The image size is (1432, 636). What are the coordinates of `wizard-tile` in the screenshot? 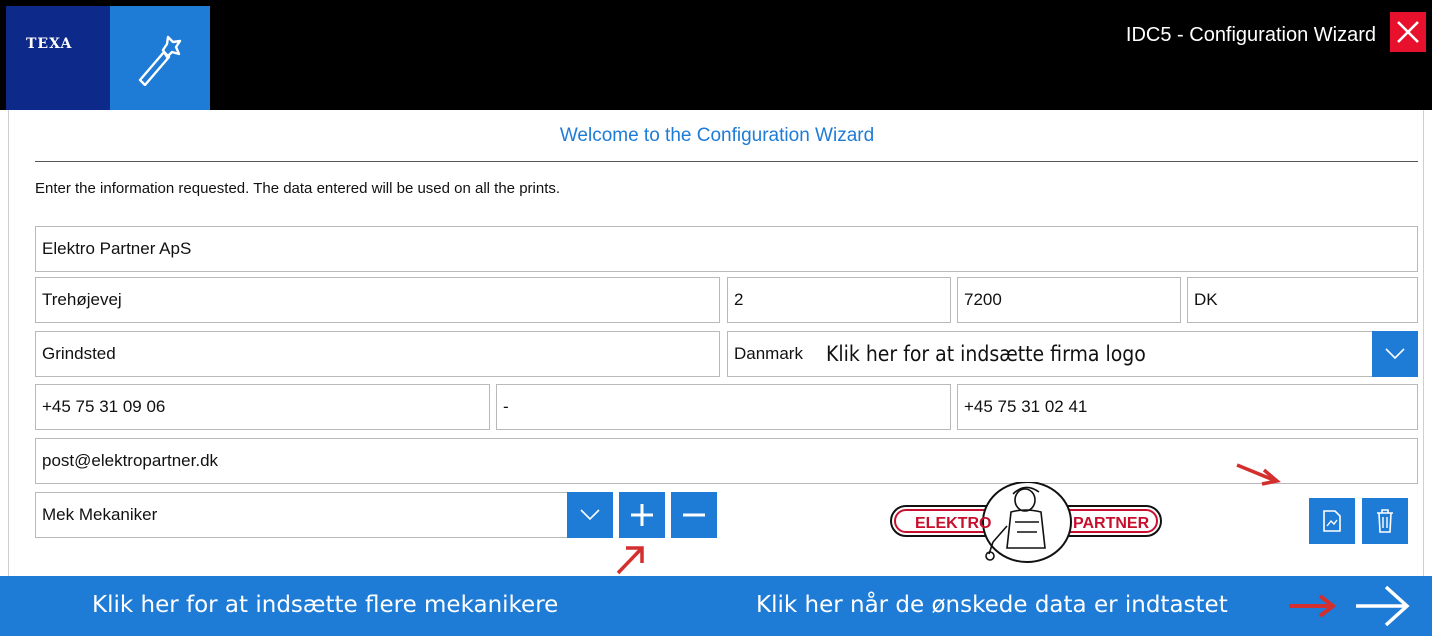 It's located at (160, 58).